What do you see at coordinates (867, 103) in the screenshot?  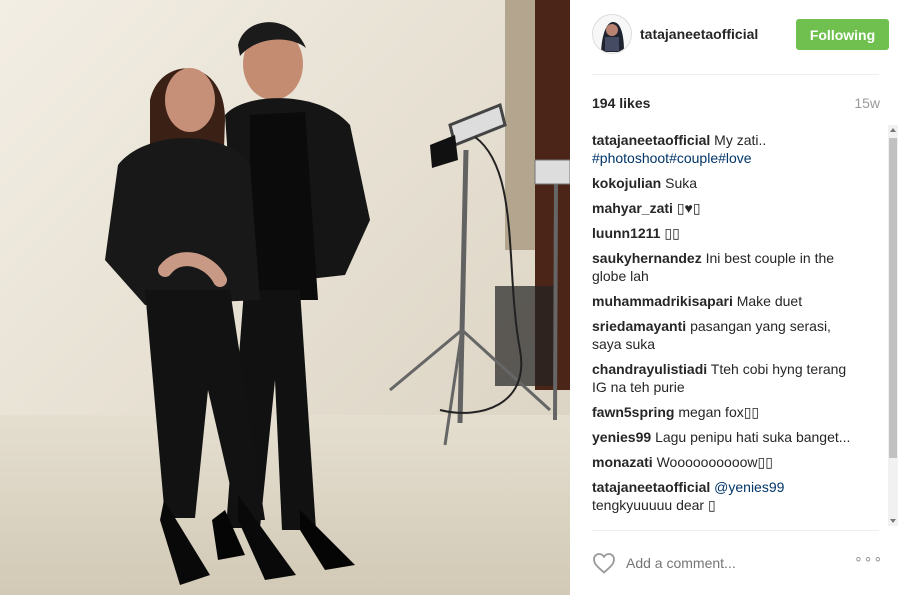 I see `post-time-ago: 15w` at bounding box center [867, 103].